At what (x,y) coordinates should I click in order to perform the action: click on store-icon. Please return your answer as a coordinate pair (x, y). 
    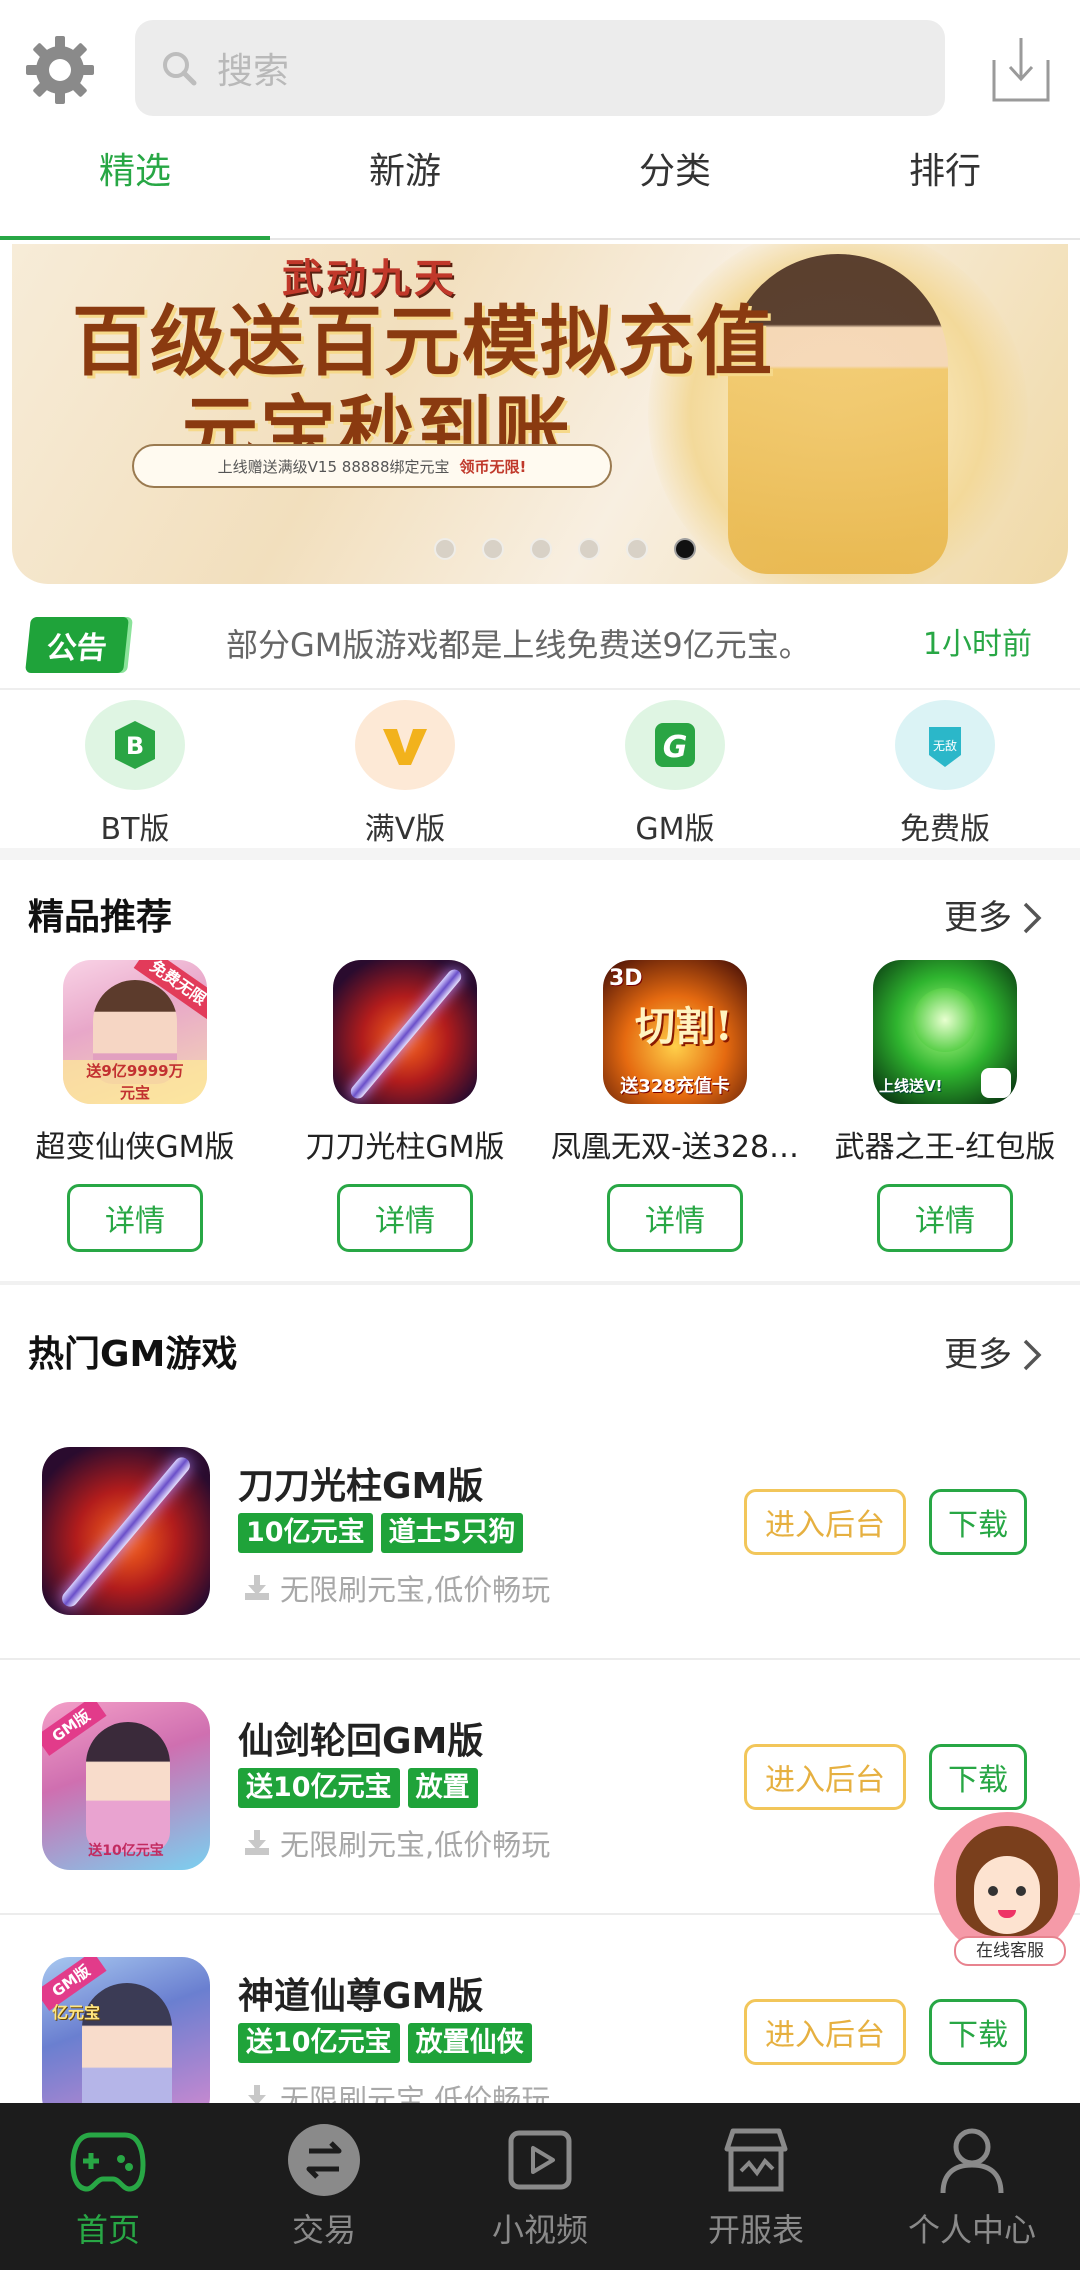
    Looking at the image, I should click on (756, 2160).